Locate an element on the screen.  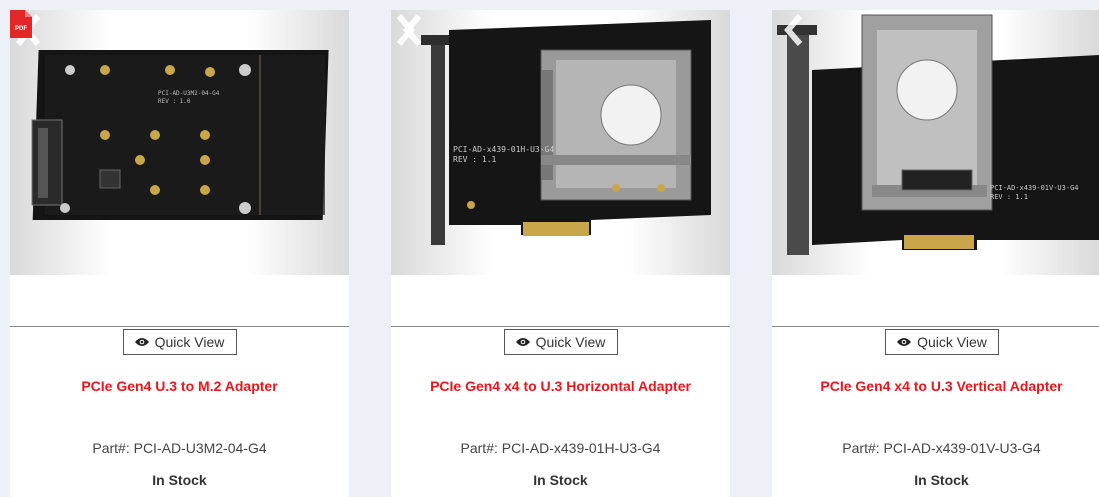
product-title-link: PCIe Gen4 x4 to U.3 Horizontal Adapter is located at coordinates (560, 386).